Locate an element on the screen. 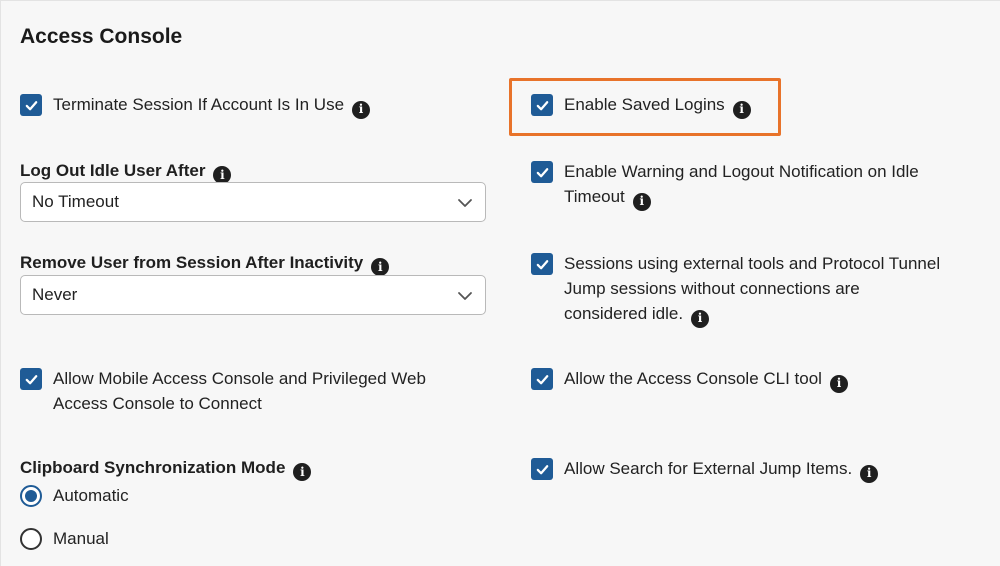 The image size is (1000, 566). automatic-label: Automatic is located at coordinates (91, 495).